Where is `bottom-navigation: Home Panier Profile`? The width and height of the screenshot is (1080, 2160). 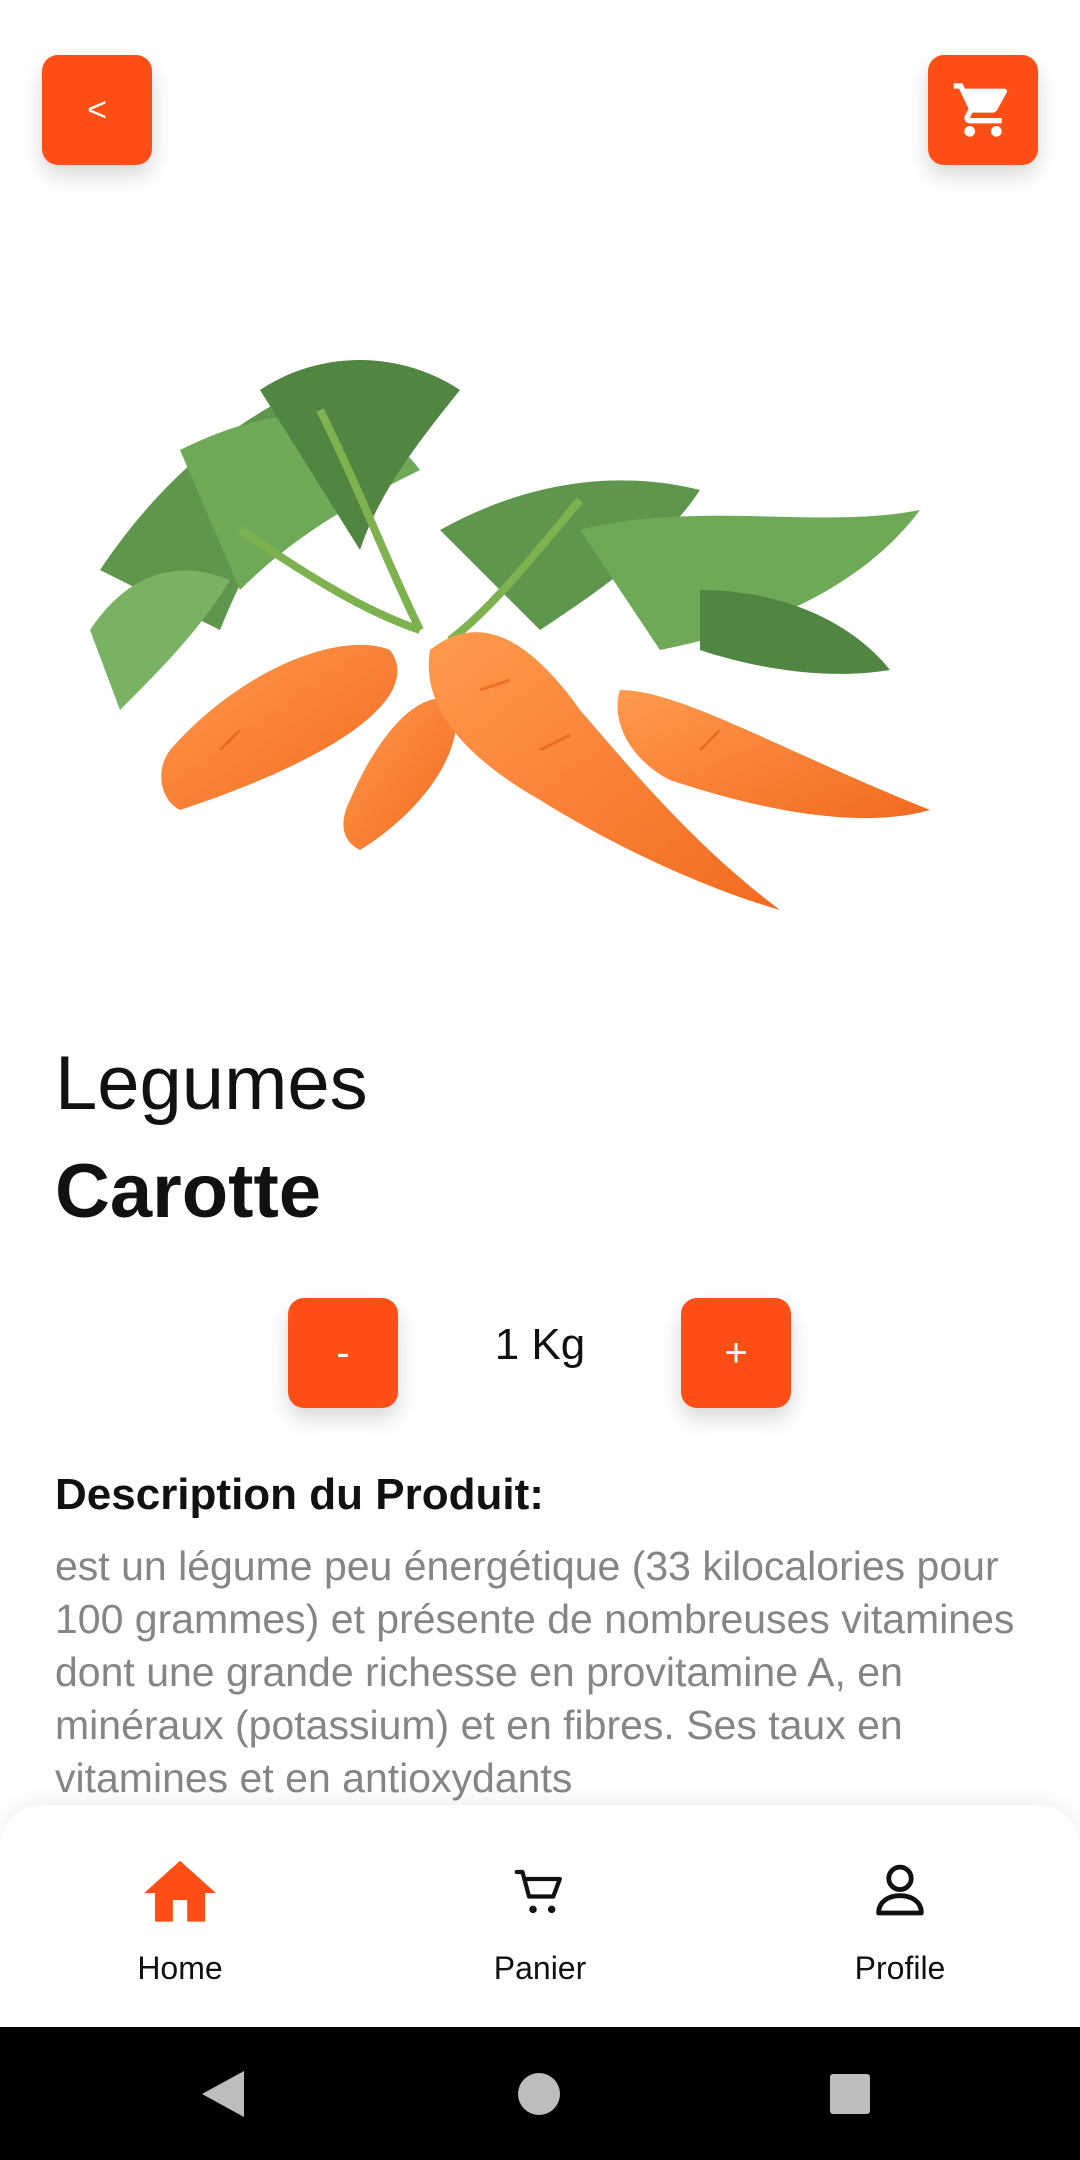
bottom-navigation: Home Panier Profile is located at coordinates (540, 1916).